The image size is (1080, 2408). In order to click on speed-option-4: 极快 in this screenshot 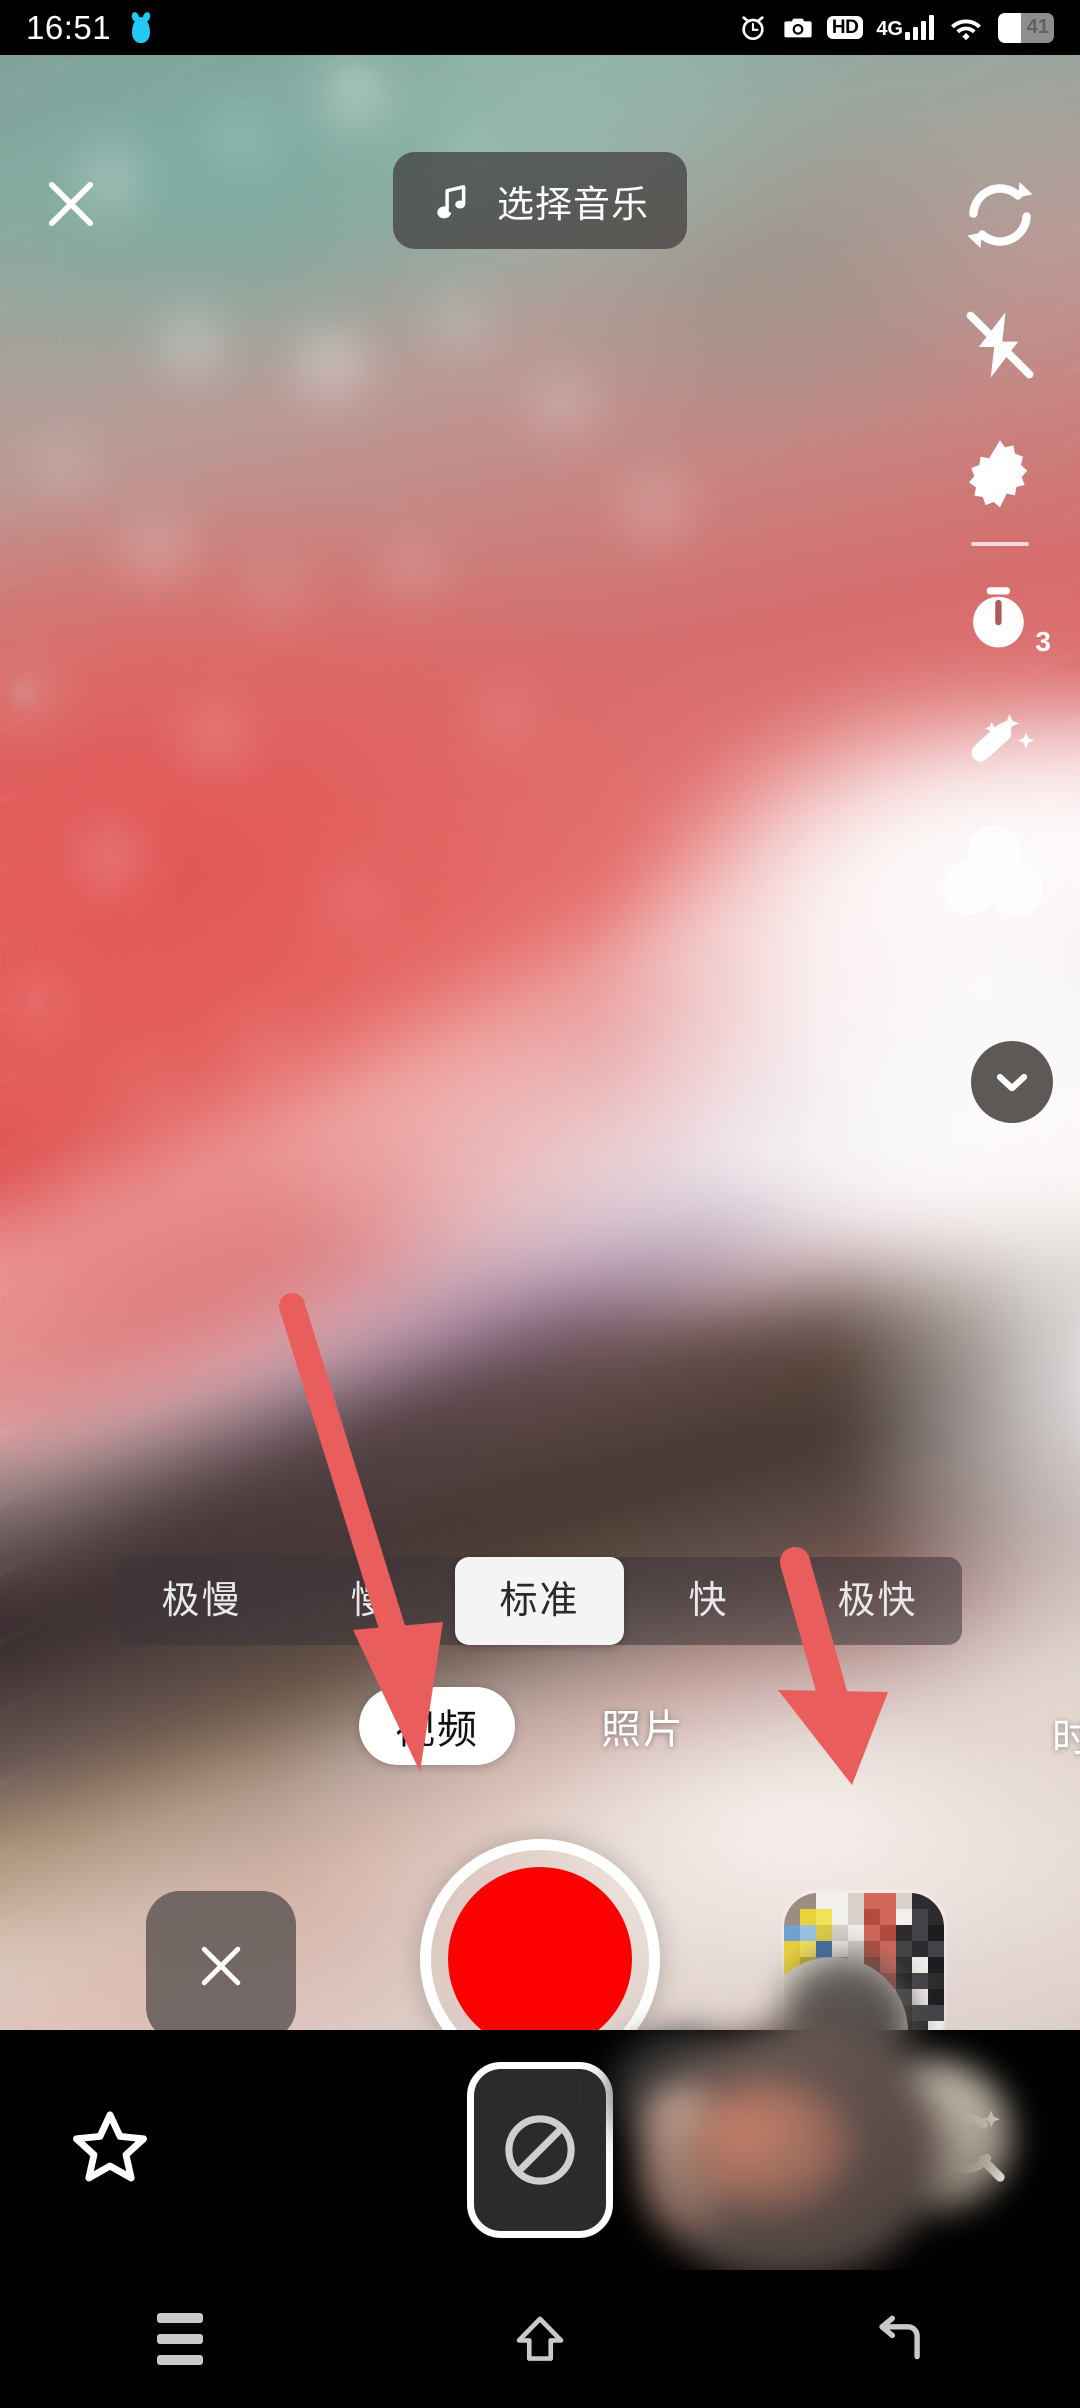, I will do `click(877, 1601)`.